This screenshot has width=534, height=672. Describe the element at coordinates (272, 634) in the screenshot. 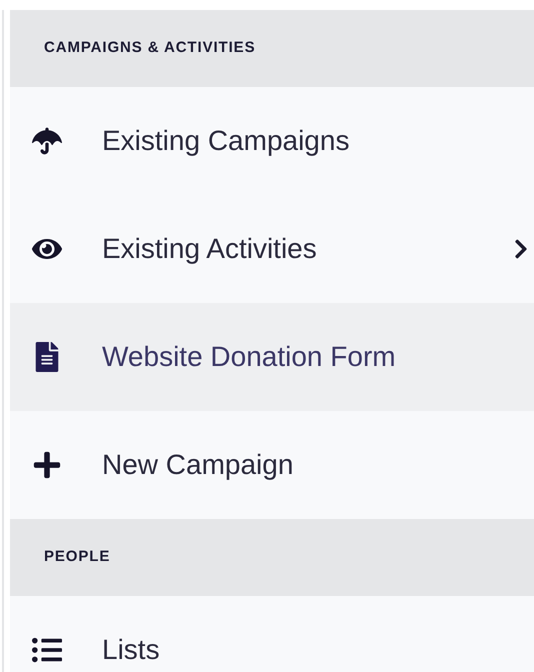

I see `menu-item: Lists` at that location.